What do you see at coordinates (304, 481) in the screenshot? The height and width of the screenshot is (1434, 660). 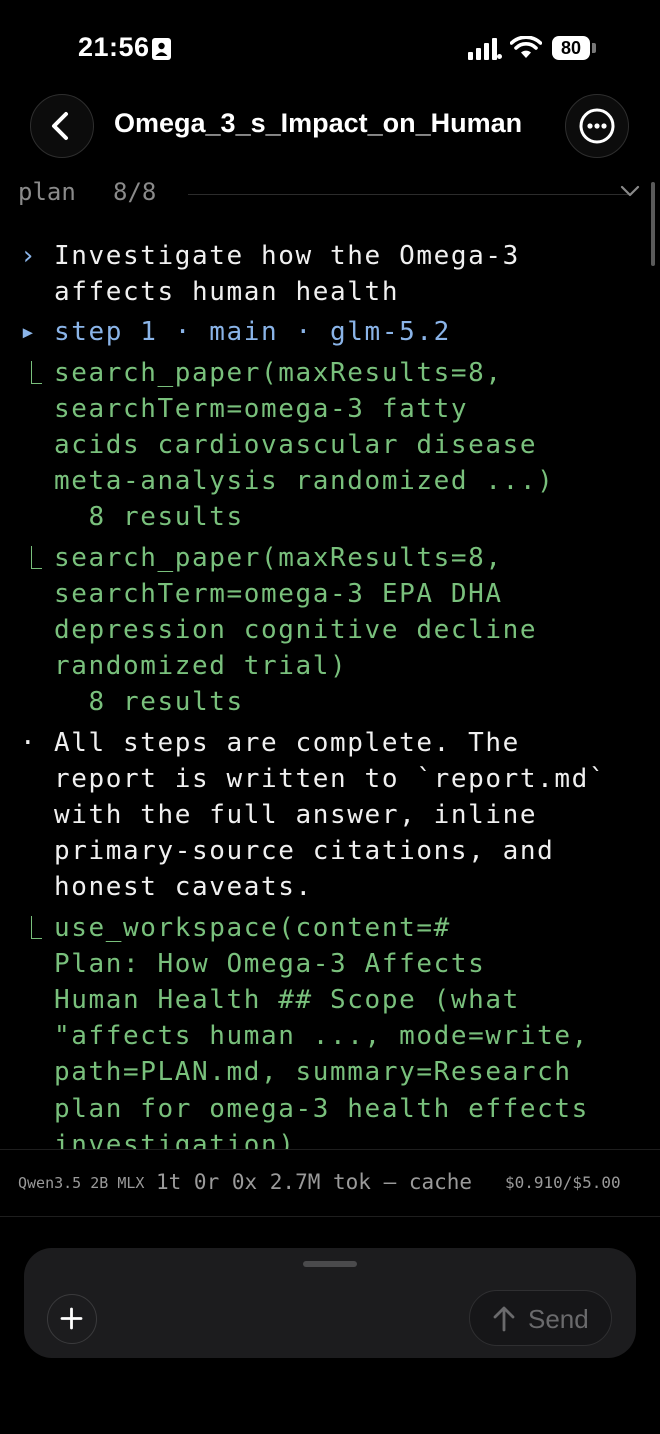 I see `tool-call-line: meta-analysis randomized ...)` at bounding box center [304, 481].